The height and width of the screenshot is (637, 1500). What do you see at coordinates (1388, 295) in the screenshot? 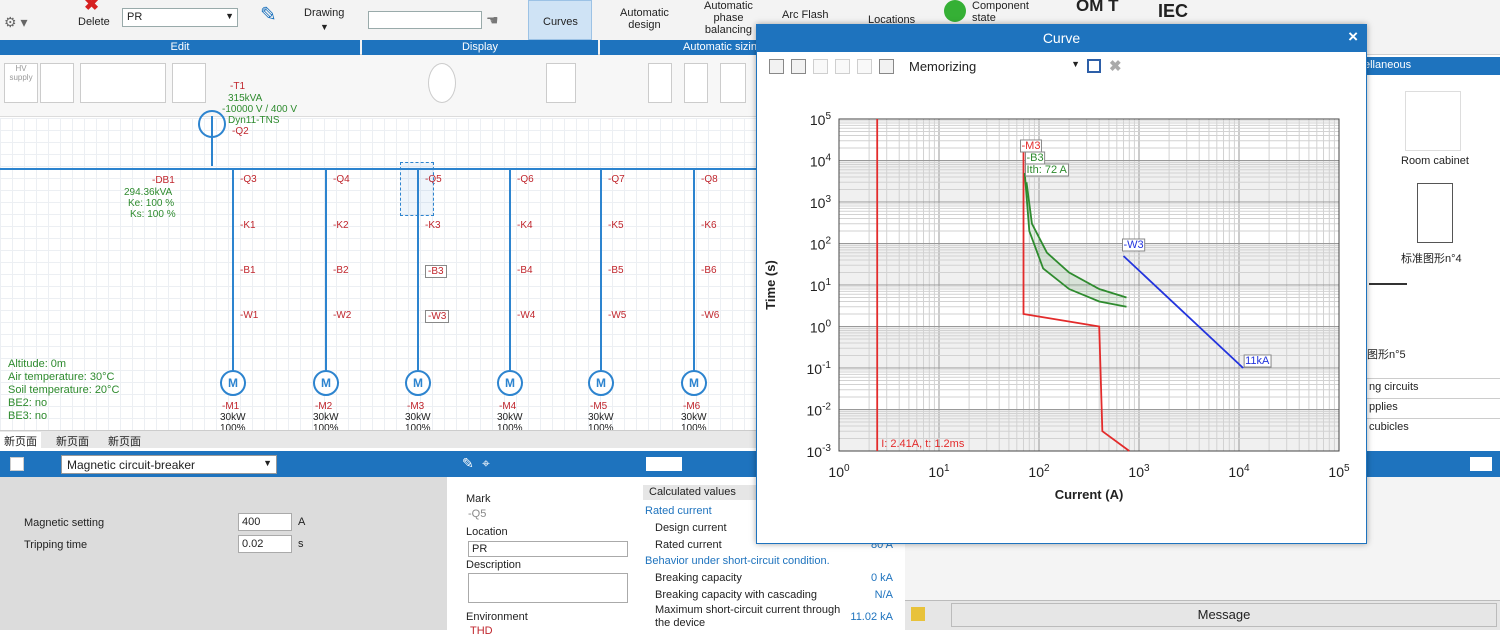
I see `shape5-icon` at bounding box center [1388, 295].